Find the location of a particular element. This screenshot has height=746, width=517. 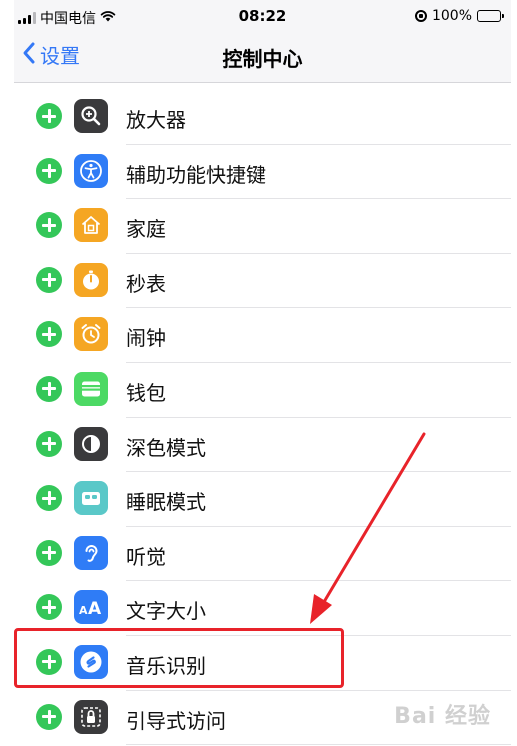

stopwatch-icon is located at coordinates (91, 279).